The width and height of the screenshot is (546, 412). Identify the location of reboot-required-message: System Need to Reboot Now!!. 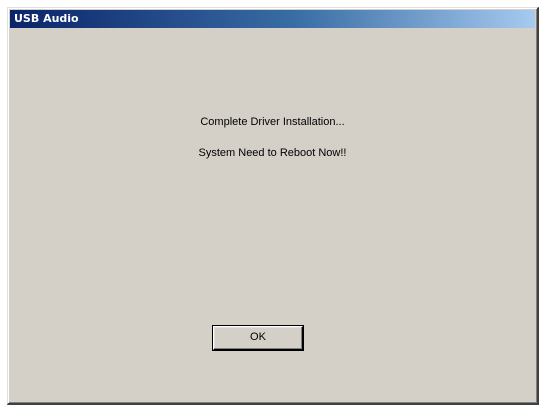
(272, 153).